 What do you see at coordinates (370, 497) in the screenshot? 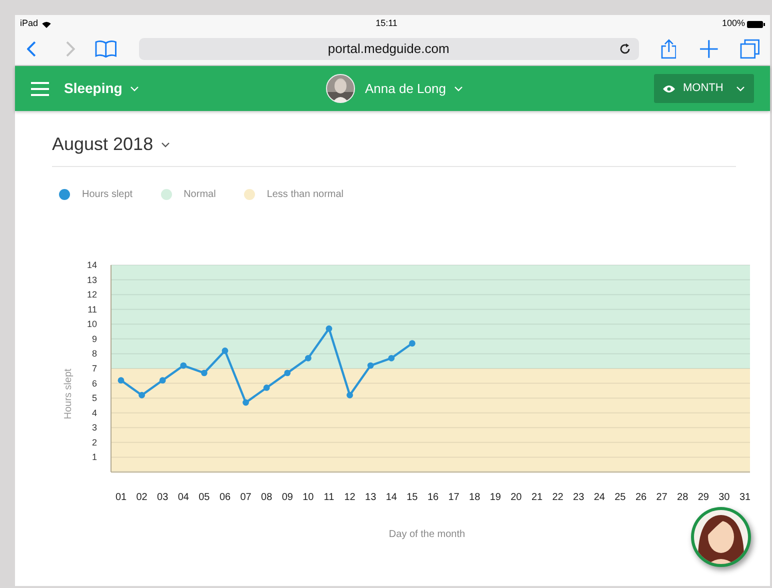
I see `x-tick-label: 13` at bounding box center [370, 497].